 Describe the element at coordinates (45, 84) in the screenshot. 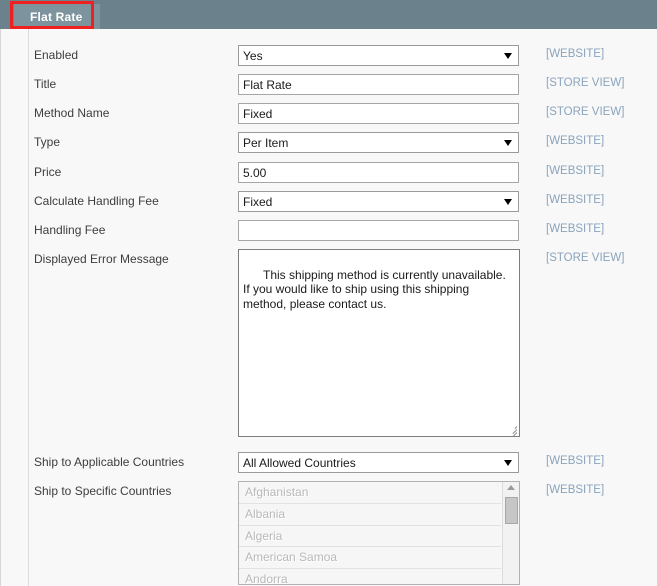

I see `label-title: Title` at that location.